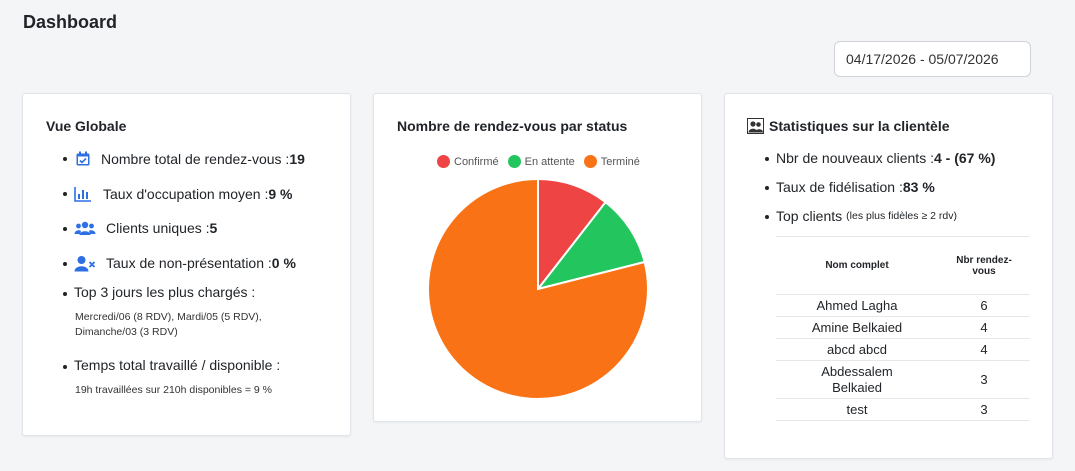 The image size is (1075, 471). What do you see at coordinates (857, 265) in the screenshot?
I see `column-header-name: Nom complet` at bounding box center [857, 265].